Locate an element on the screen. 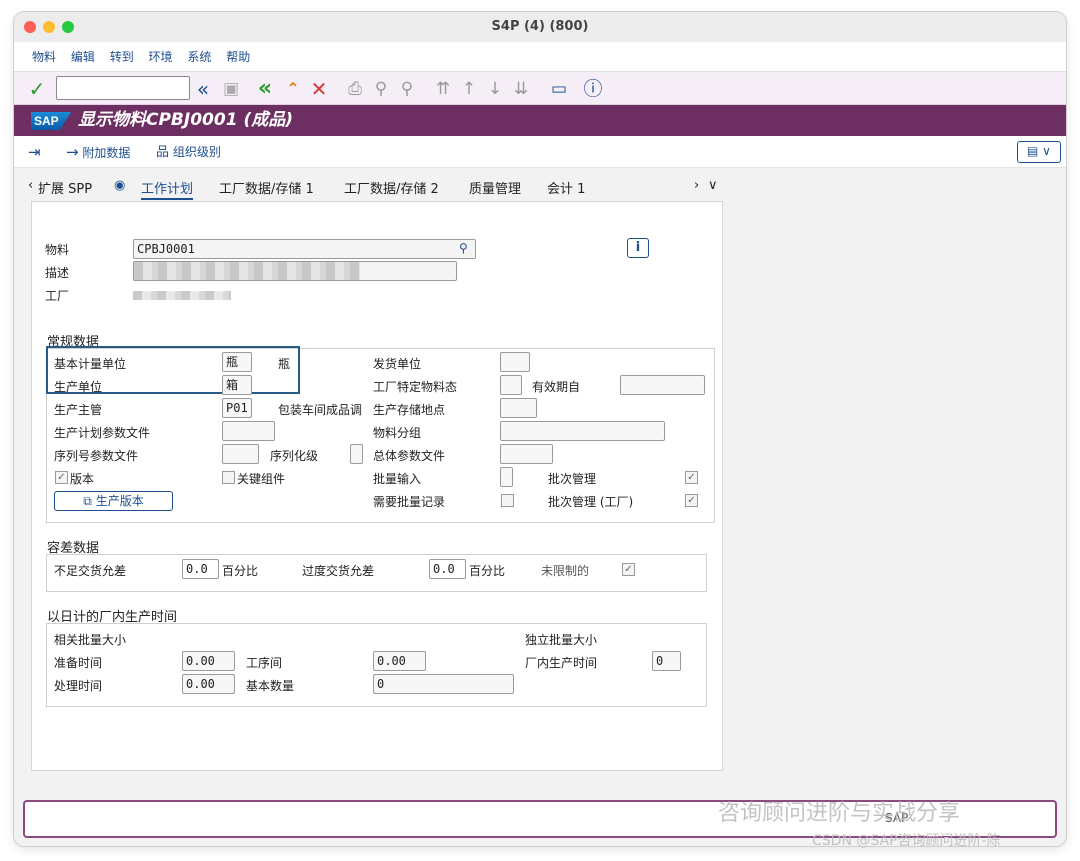 The image size is (1080, 861). menu-system: 系统 is located at coordinates (199, 57).